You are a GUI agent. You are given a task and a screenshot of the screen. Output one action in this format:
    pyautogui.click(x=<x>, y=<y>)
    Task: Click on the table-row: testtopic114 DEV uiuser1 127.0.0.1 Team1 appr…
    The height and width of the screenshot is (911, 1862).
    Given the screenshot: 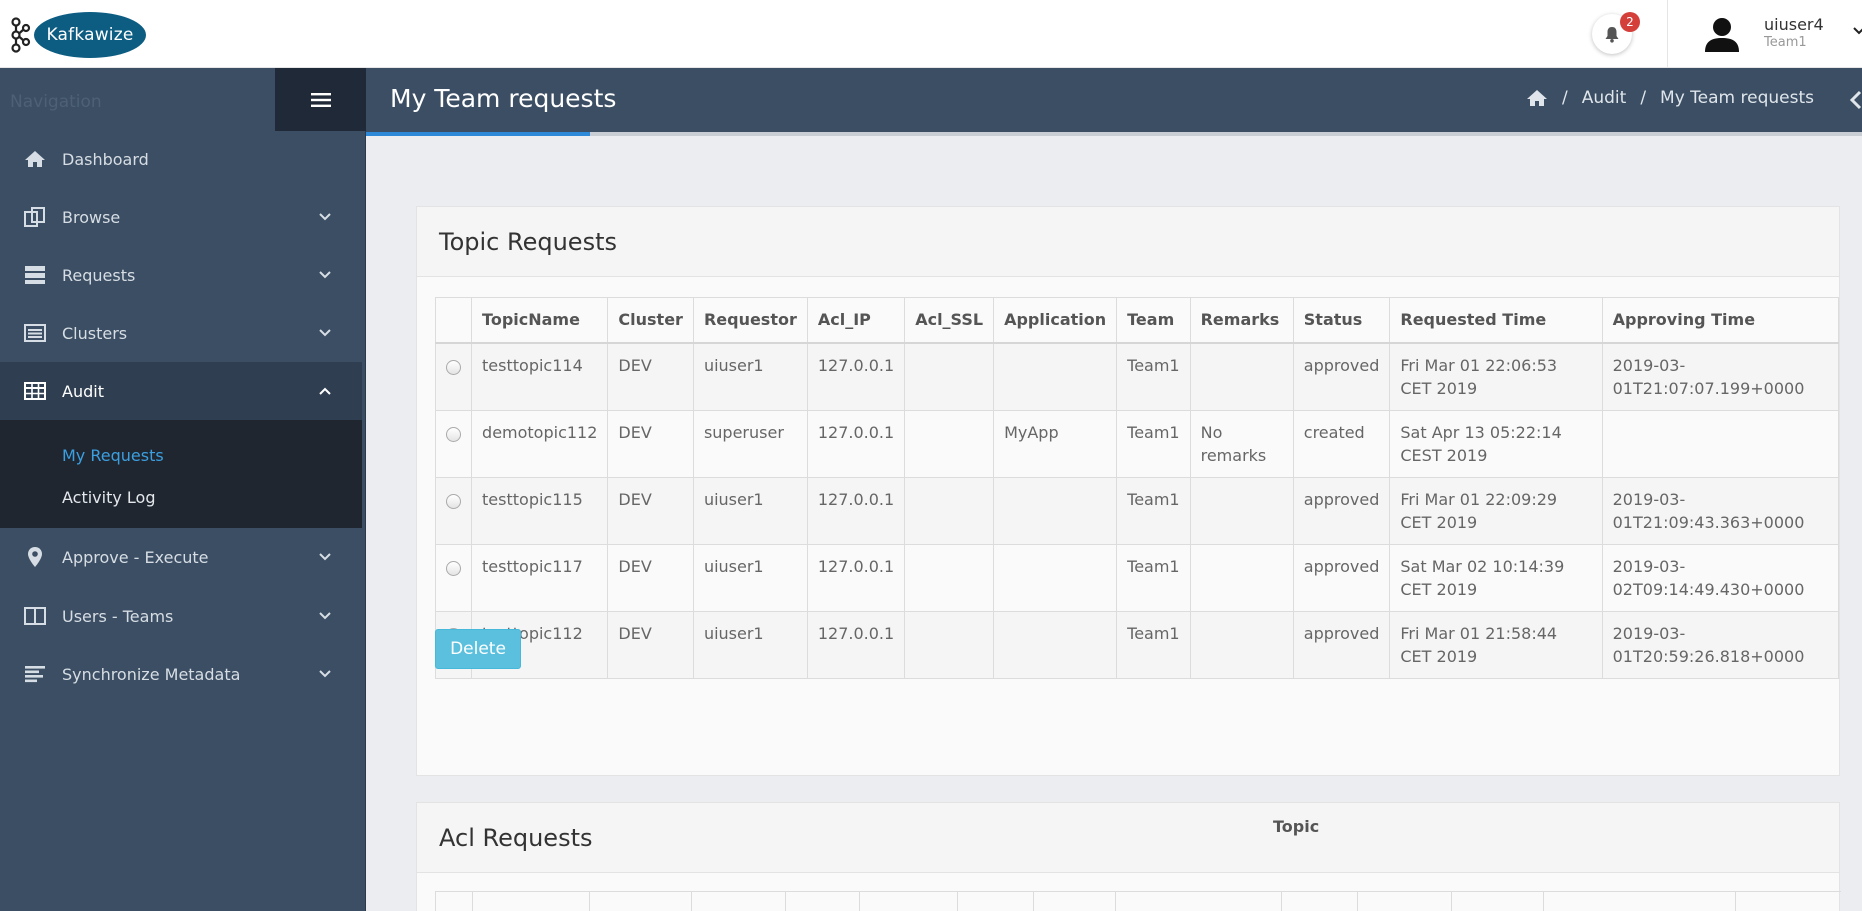 What is the action you would take?
    pyautogui.click(x=1137, y=376)
    